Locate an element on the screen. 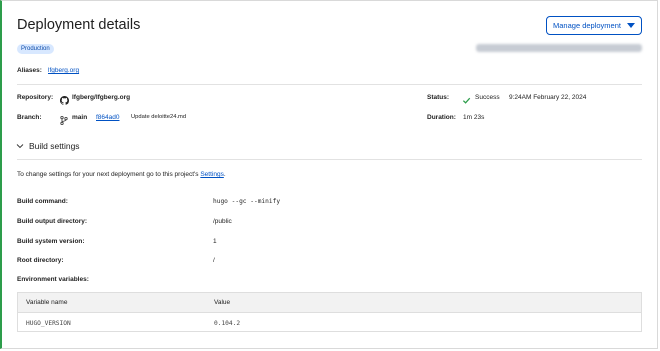  root-directory-label: Root directory: is located at coordinates (40, 260).